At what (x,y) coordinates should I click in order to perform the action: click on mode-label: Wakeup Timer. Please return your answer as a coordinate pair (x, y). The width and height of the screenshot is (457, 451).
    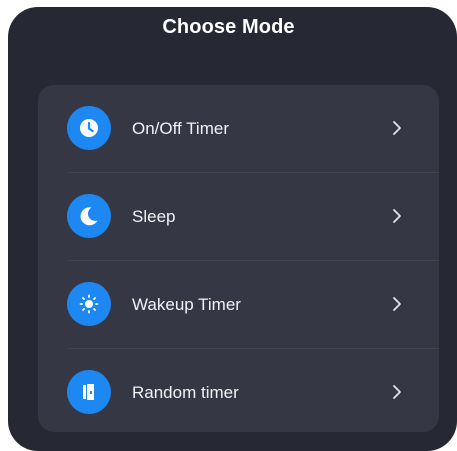
    Looking at the image, I should click on (186, 304).